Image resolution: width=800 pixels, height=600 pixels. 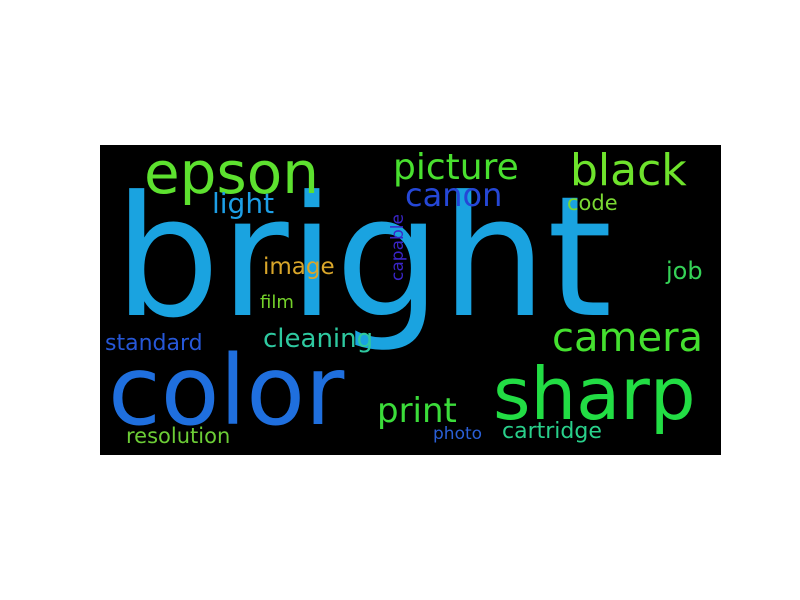 I want to click on word-job: job, so click(x=684, y=271).